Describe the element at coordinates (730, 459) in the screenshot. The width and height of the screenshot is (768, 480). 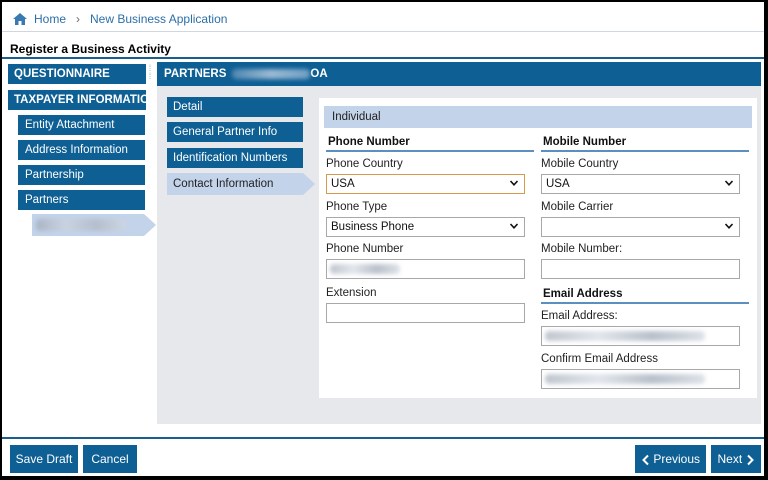
I see `next-button-label: Next` at that location.